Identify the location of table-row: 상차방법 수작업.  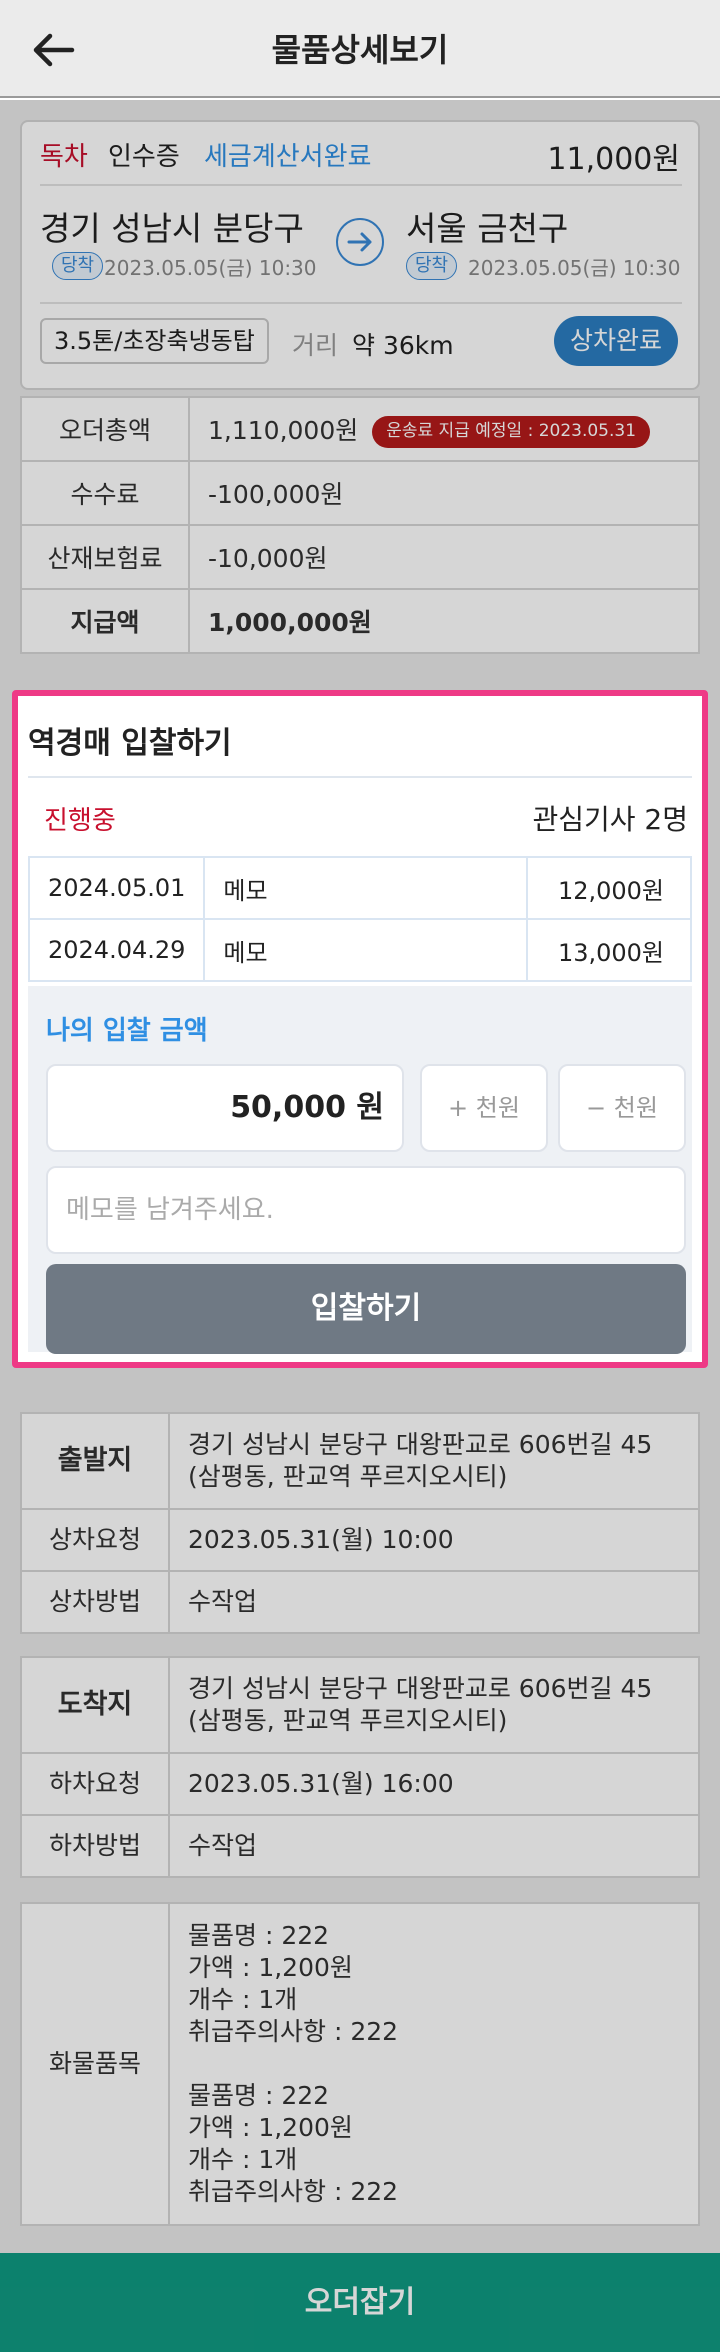
(360, 1602).